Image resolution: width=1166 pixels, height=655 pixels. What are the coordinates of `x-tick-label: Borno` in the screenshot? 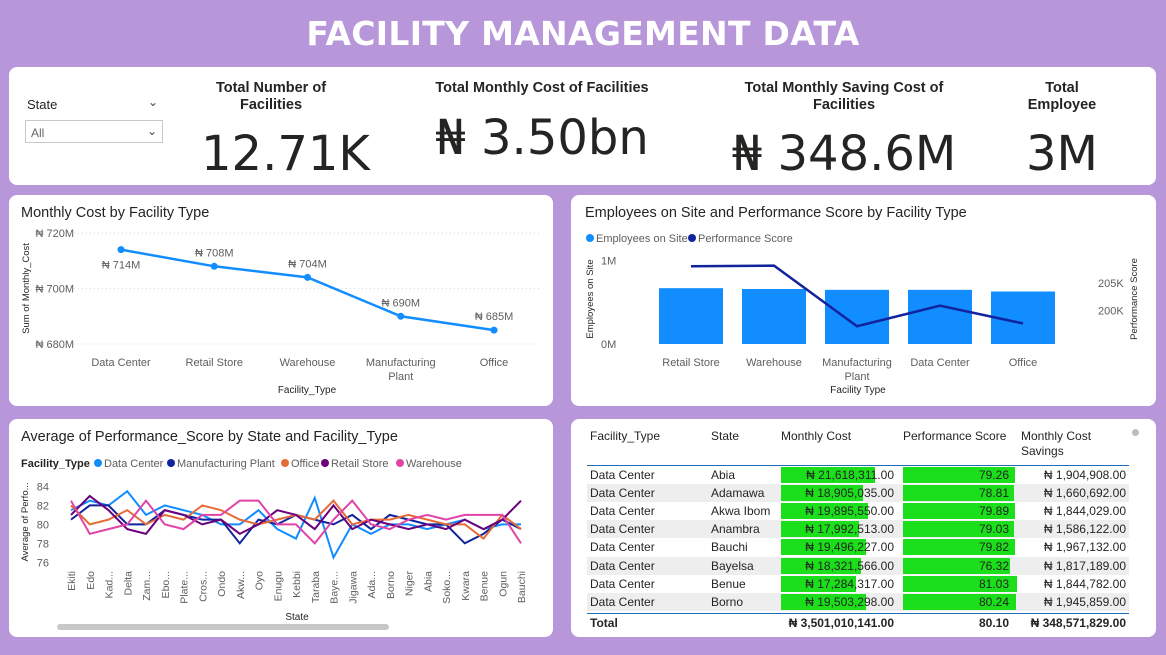 It's located at (391, 585).